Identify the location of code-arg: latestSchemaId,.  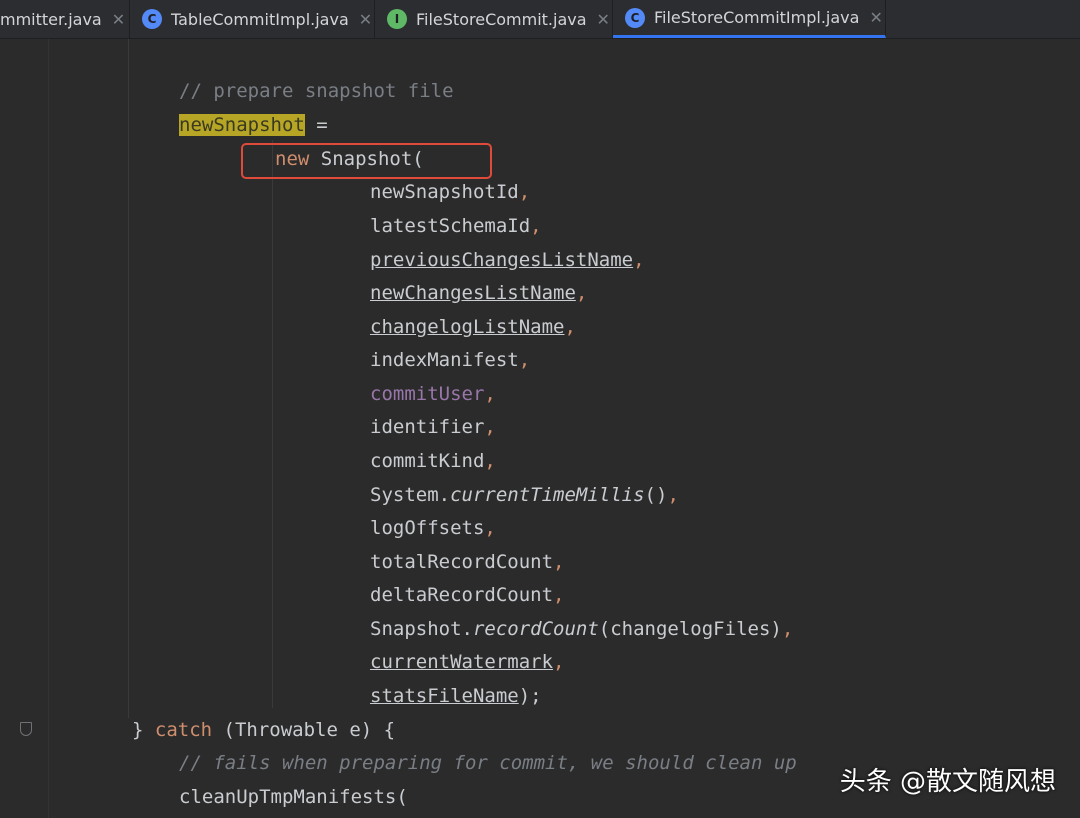
(456, 226).